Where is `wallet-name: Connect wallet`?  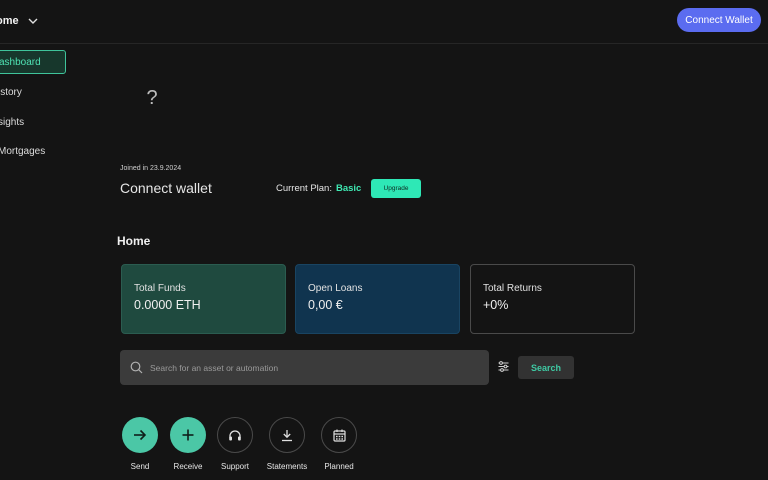 wallet-name: Connect wallet is located at coordinates (166, 188).